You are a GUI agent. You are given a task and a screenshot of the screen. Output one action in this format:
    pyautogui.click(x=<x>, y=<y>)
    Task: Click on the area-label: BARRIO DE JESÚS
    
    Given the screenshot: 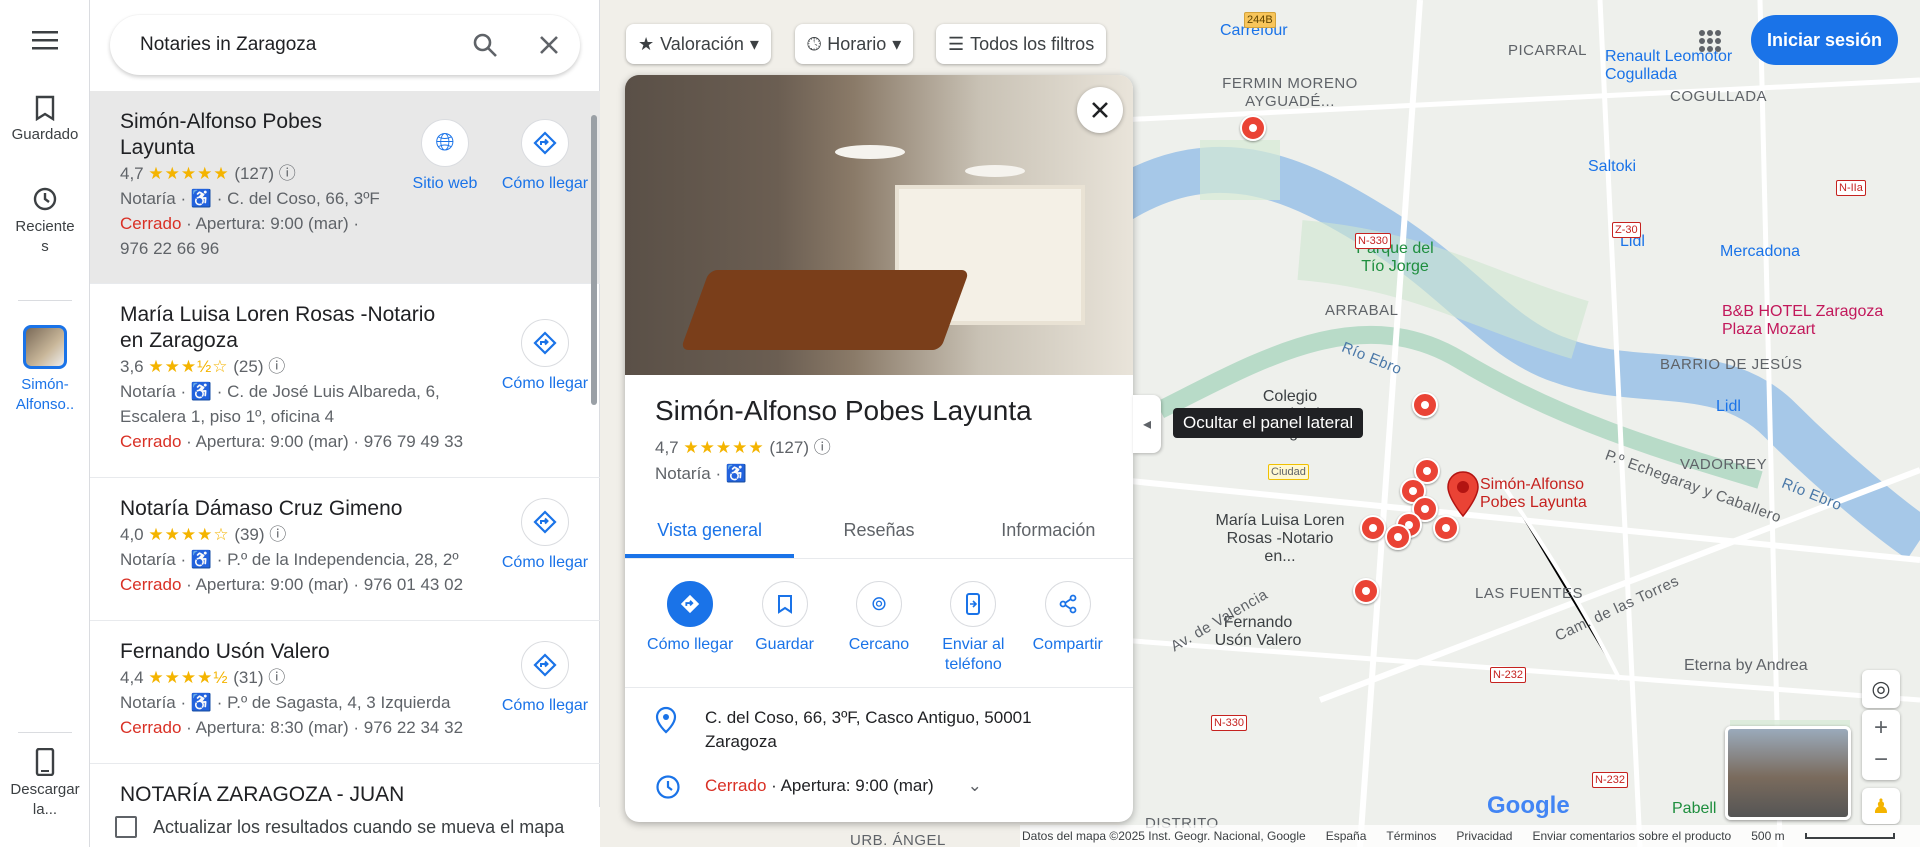 What is the action you would take?
    pyautogui.click(x=1731, y=364)
    